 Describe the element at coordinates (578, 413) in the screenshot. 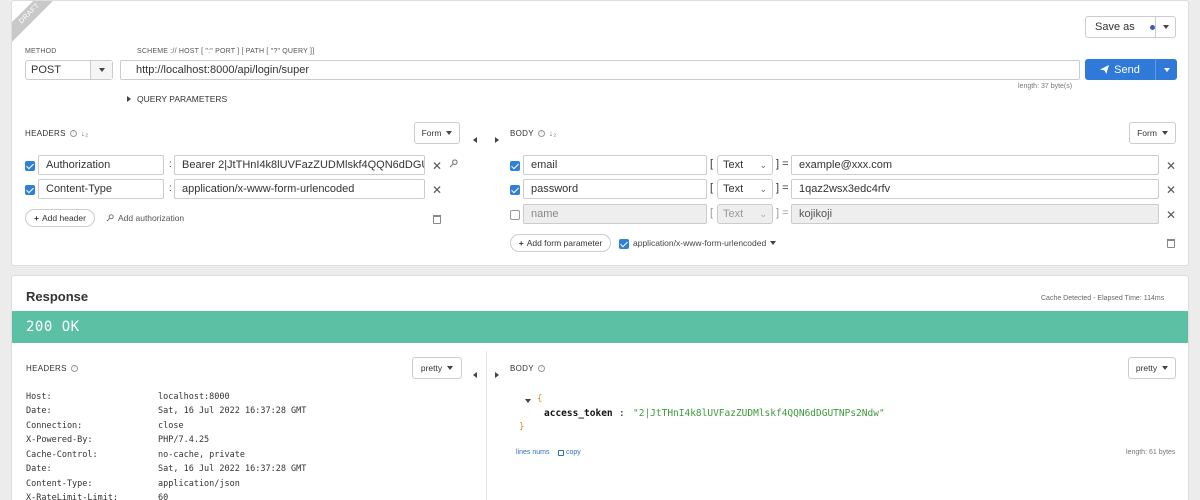

I see `json-key: access_token` at that location.